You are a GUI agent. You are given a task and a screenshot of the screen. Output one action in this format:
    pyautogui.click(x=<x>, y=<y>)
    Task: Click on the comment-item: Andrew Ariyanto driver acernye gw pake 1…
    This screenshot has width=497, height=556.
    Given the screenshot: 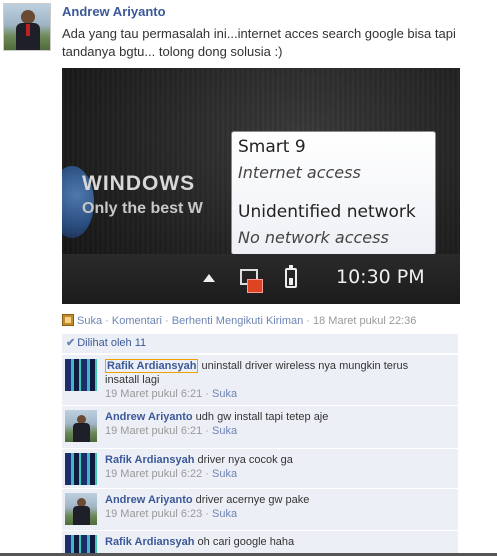 What is the action you would take?
    pyautogui.click(x=260, y=509)
    